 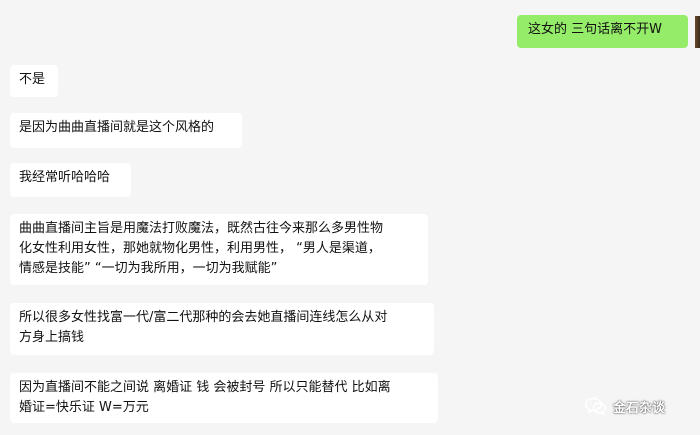 I want to click on watermark: 金石杂谈, so click(x=625, y=406).